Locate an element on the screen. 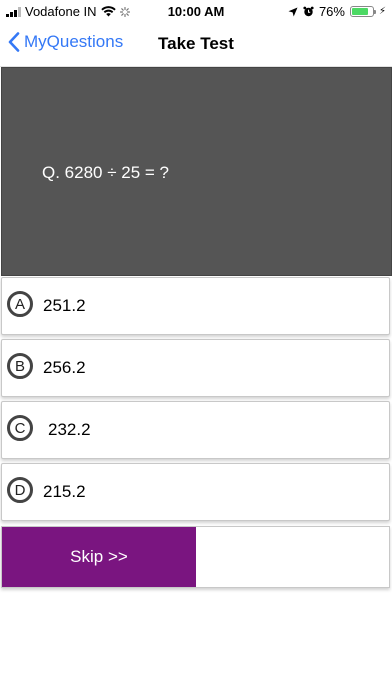  option-d: D 215.2 is located at coordinates (195, 492).